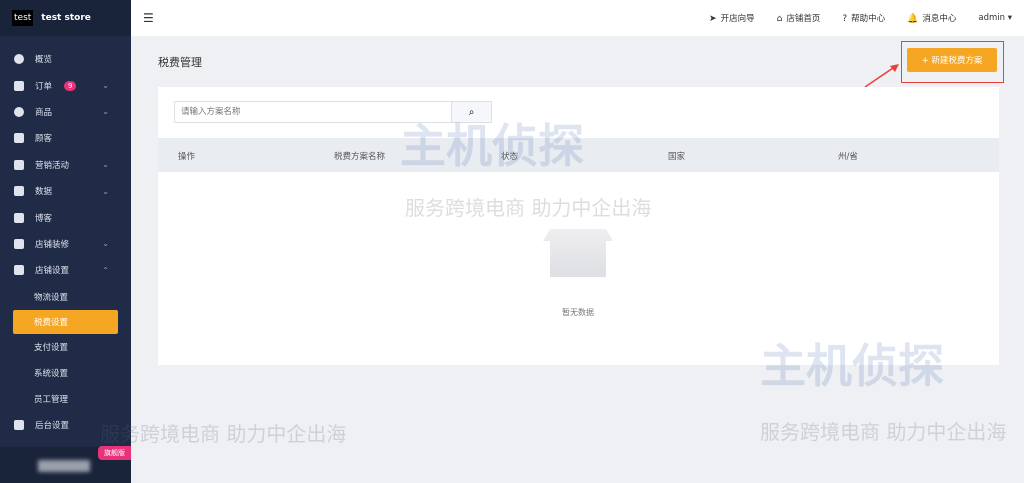 This screenshot has height=483, width=1024. I want to click on column-state: 州/省, so click(848, 157).